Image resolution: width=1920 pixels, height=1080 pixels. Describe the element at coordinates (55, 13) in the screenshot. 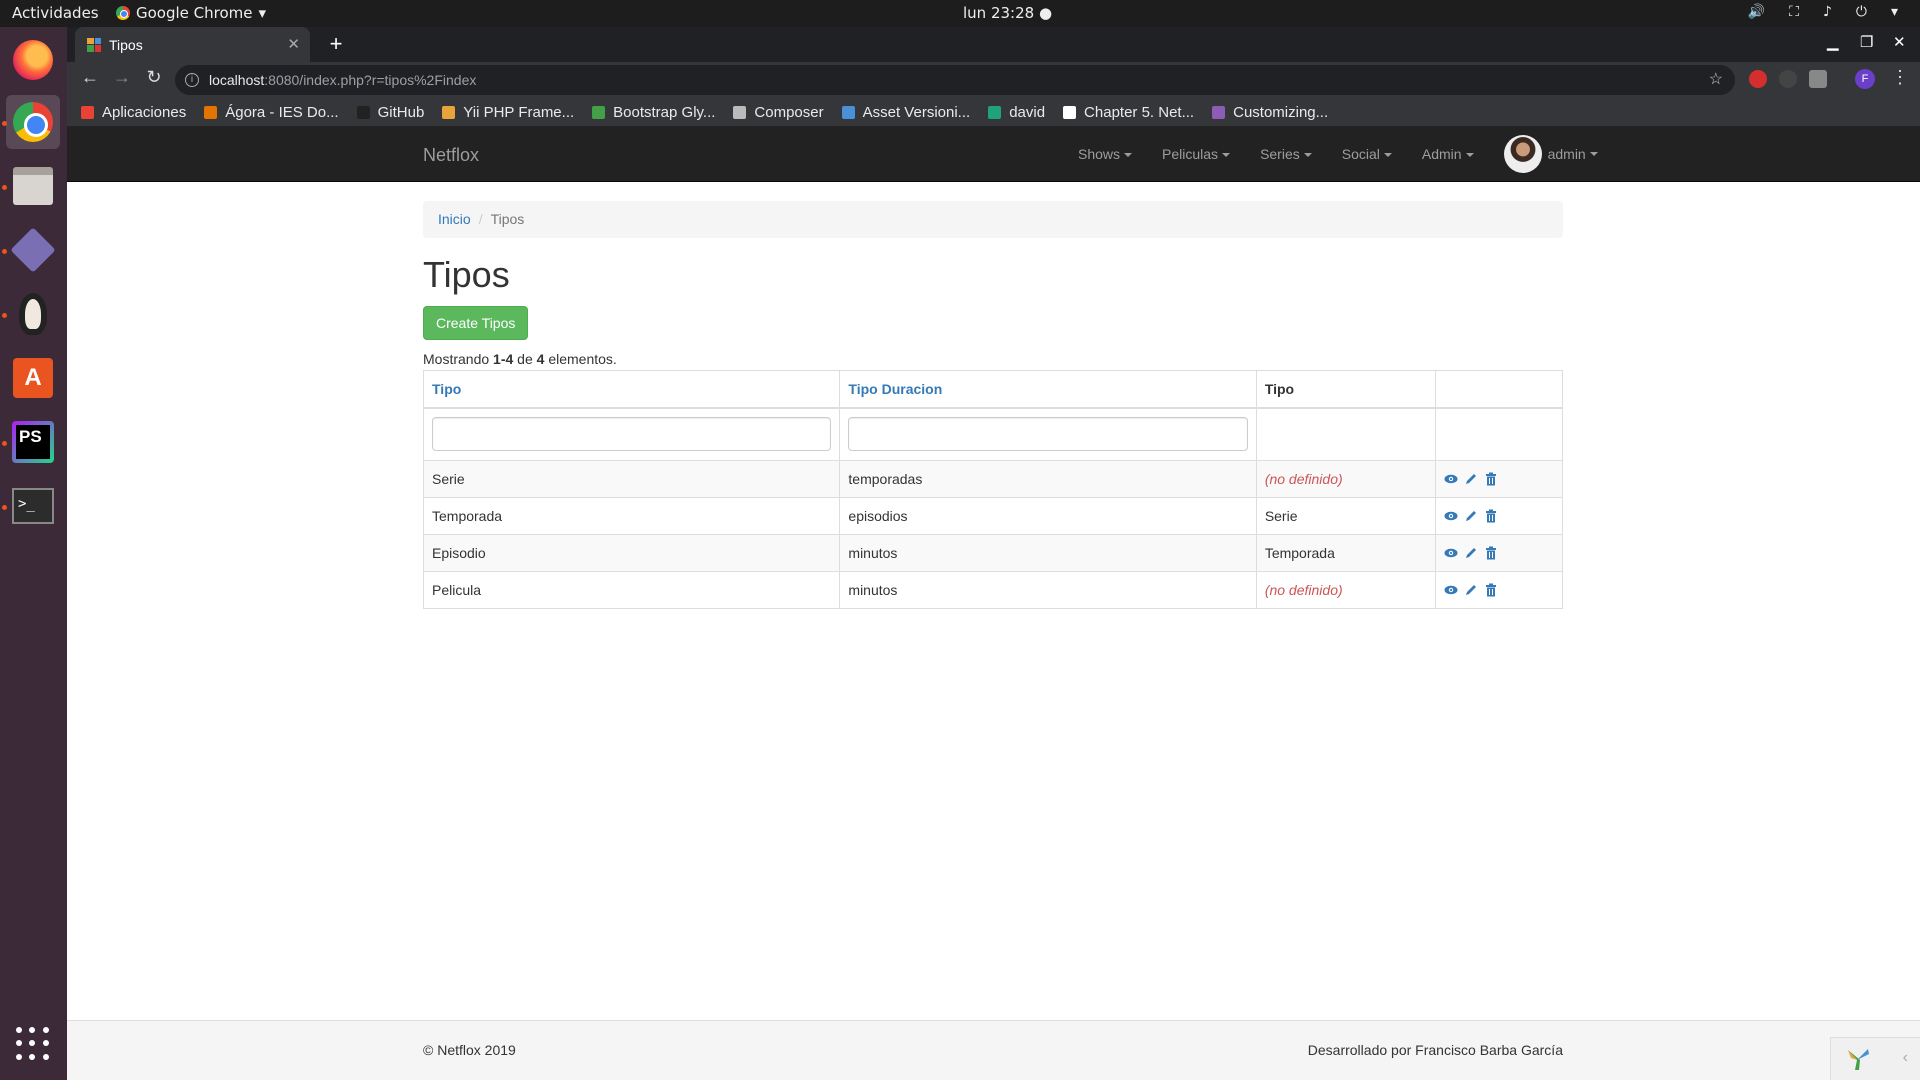

I see `activities-button: Actividades` at that location.